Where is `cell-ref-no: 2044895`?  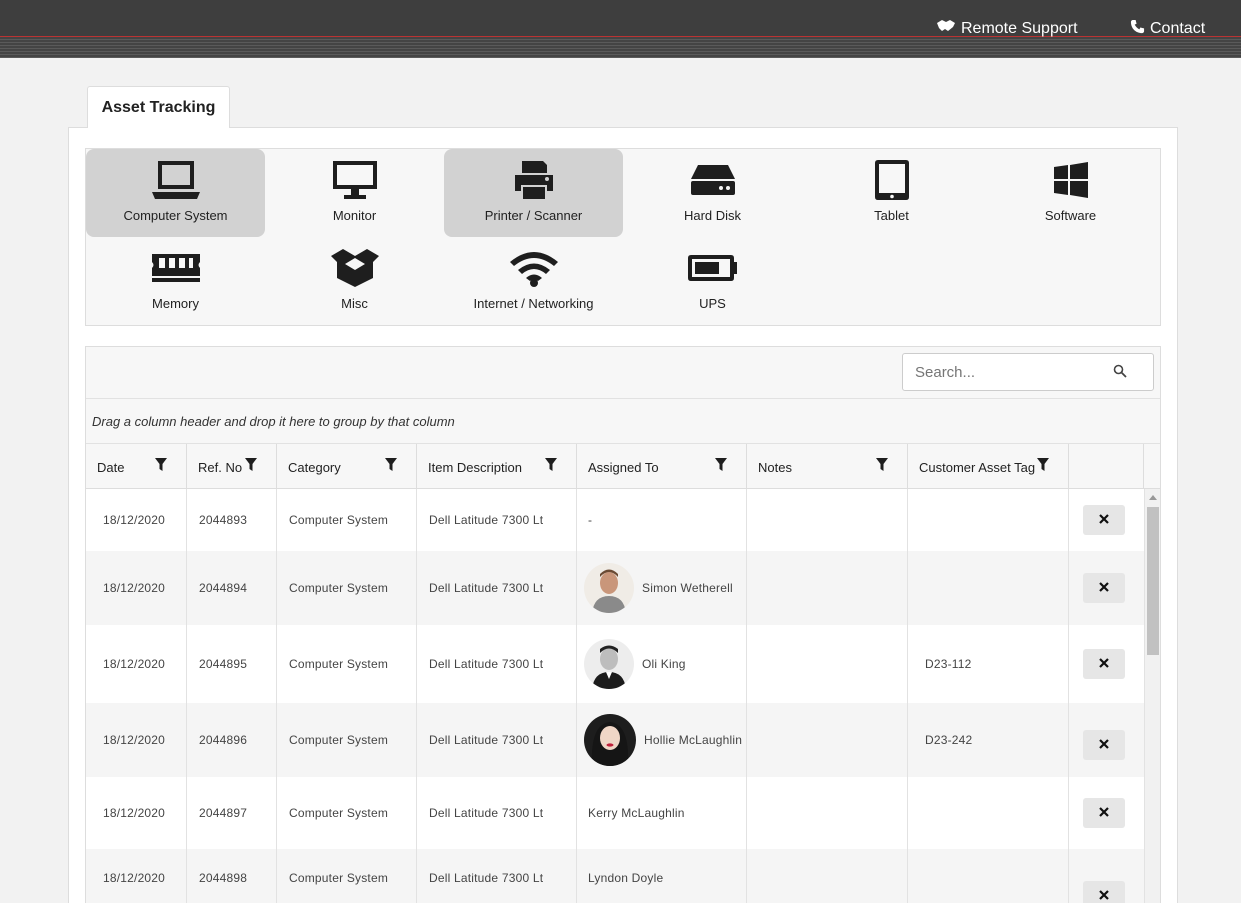
cell-ref-no: 2044895 is located at coordinates (232, 664).